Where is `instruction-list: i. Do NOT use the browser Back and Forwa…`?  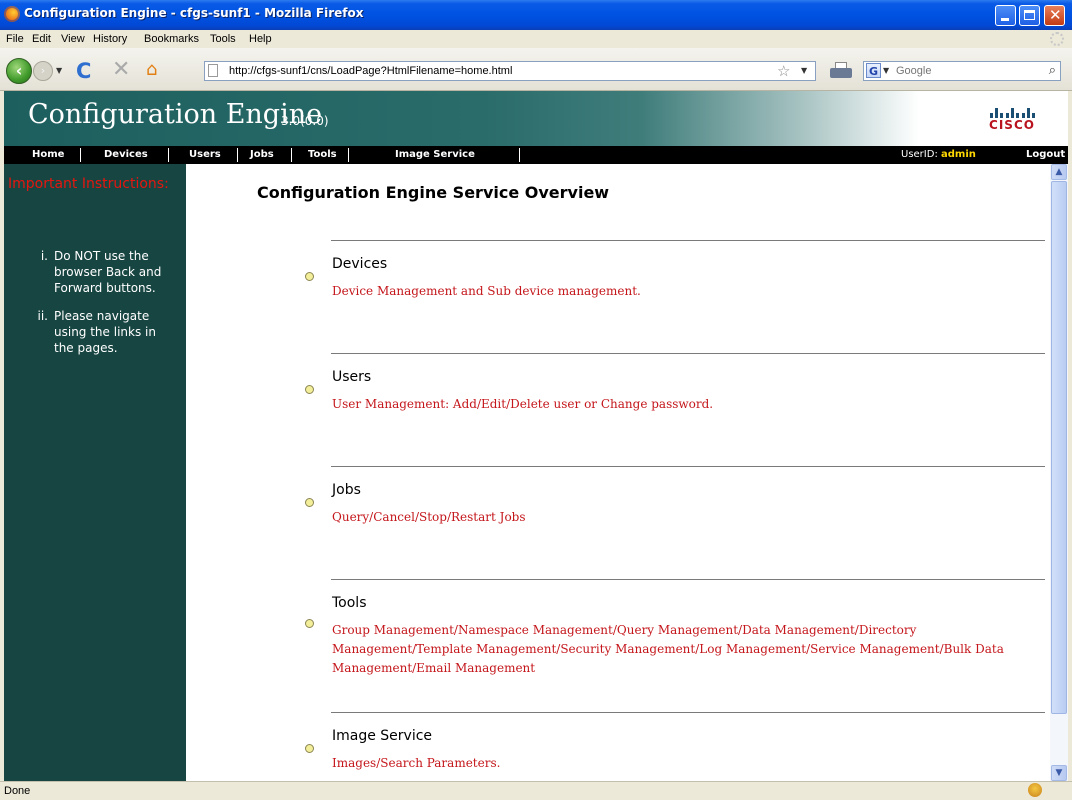 instruction-list: i. Do NOT use the browser Back and Forwa… is located at coordinates (85, 308).